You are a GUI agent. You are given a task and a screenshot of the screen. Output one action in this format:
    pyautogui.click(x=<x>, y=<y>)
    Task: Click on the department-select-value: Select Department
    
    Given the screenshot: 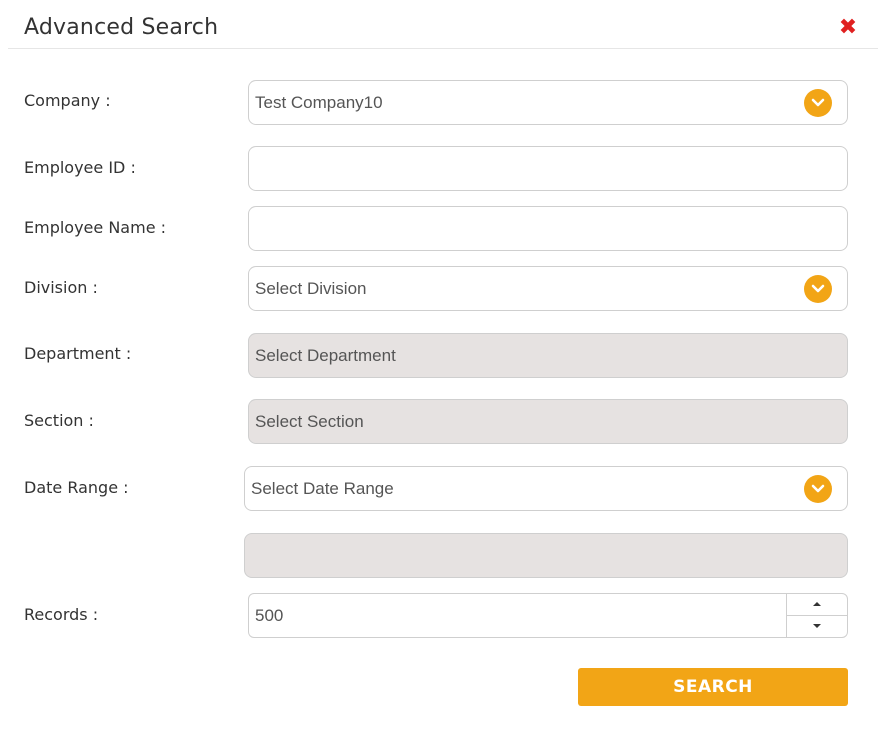 What is the action you would take?
    pyautogui.click(x=325, y=355)
    